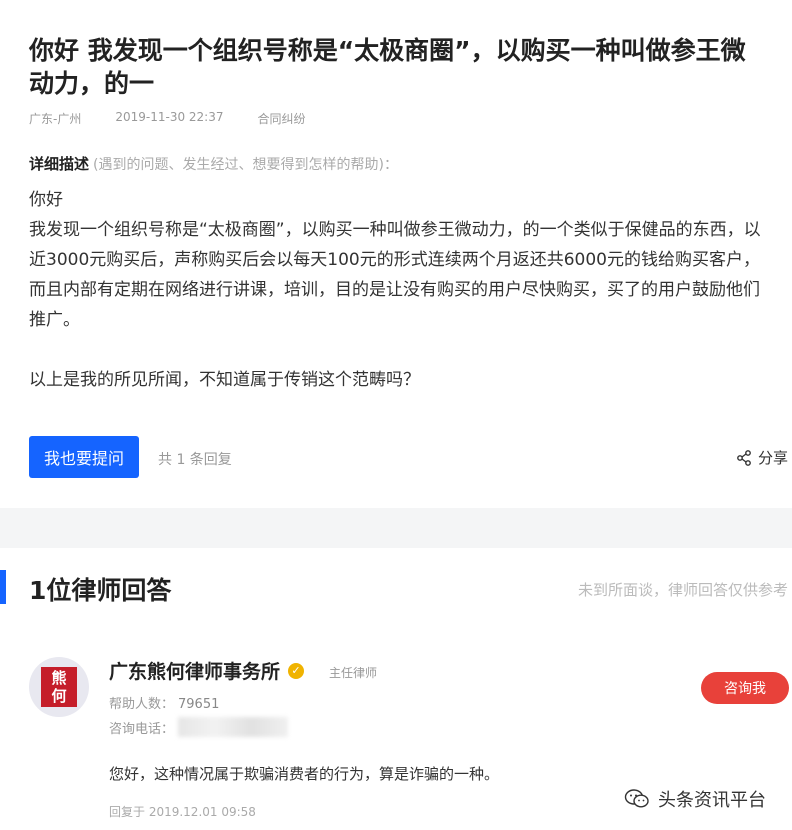 The image size is (792, 830). What do you see at coordinates (744, 457) in the screenshot?
I see `share-icon` at bounding box center [744, 457].